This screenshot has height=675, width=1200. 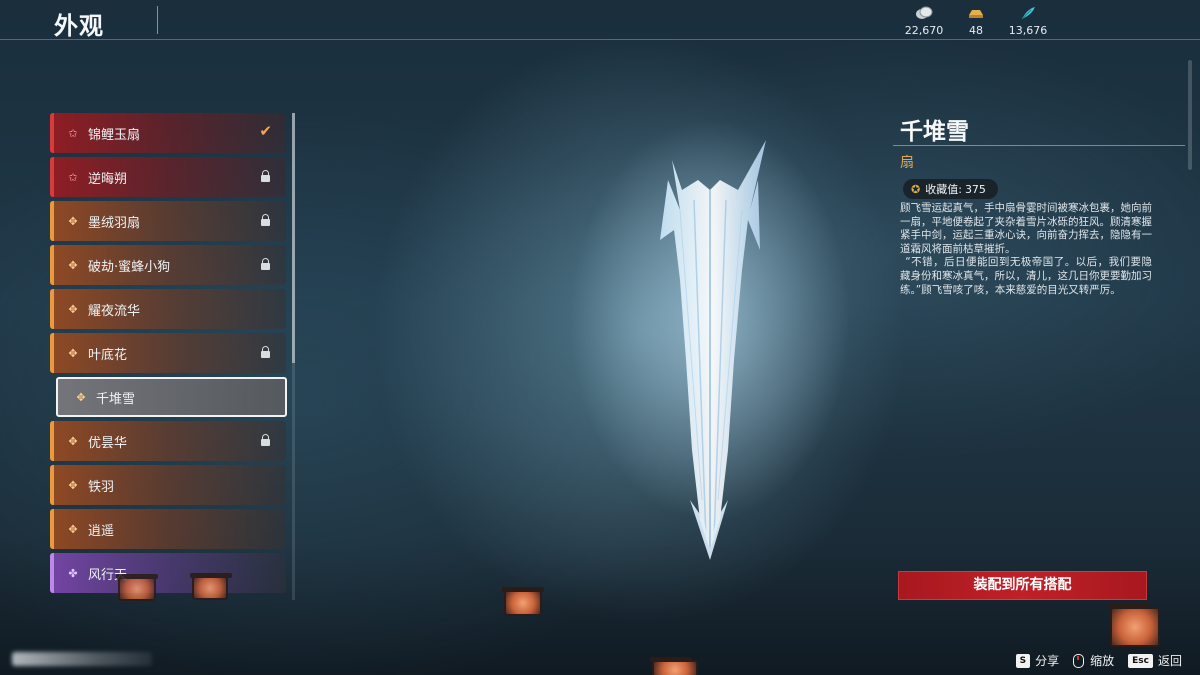 I want to click on list-item-label: 墨绒羽扇, so click(x=114, y=223).